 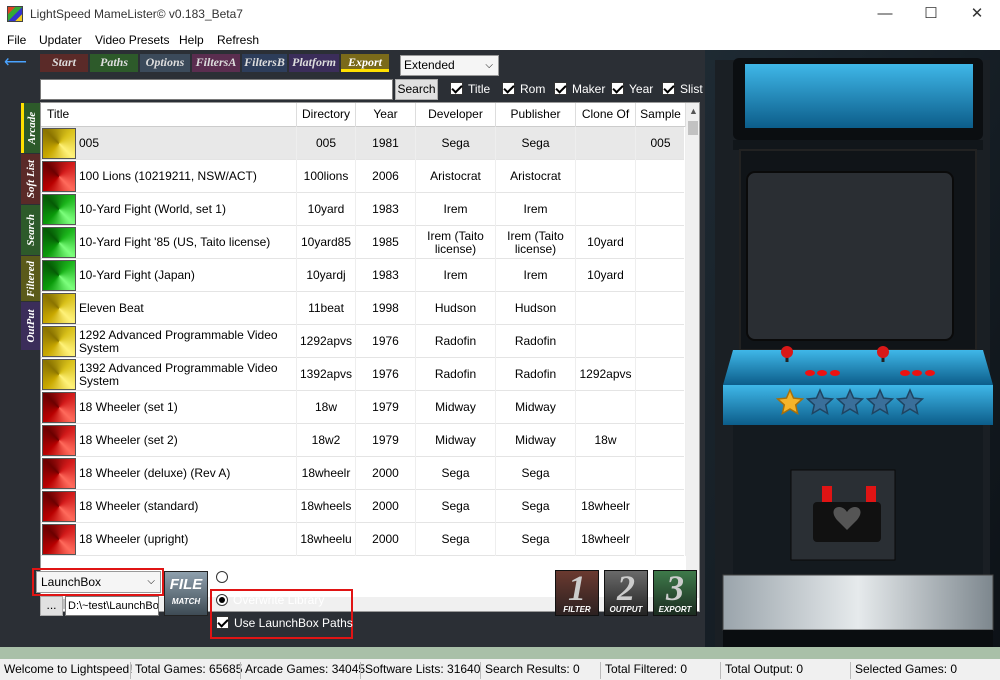 I want to click on platform-select: LaunchBox ⌵, so click(x=98, y=582).